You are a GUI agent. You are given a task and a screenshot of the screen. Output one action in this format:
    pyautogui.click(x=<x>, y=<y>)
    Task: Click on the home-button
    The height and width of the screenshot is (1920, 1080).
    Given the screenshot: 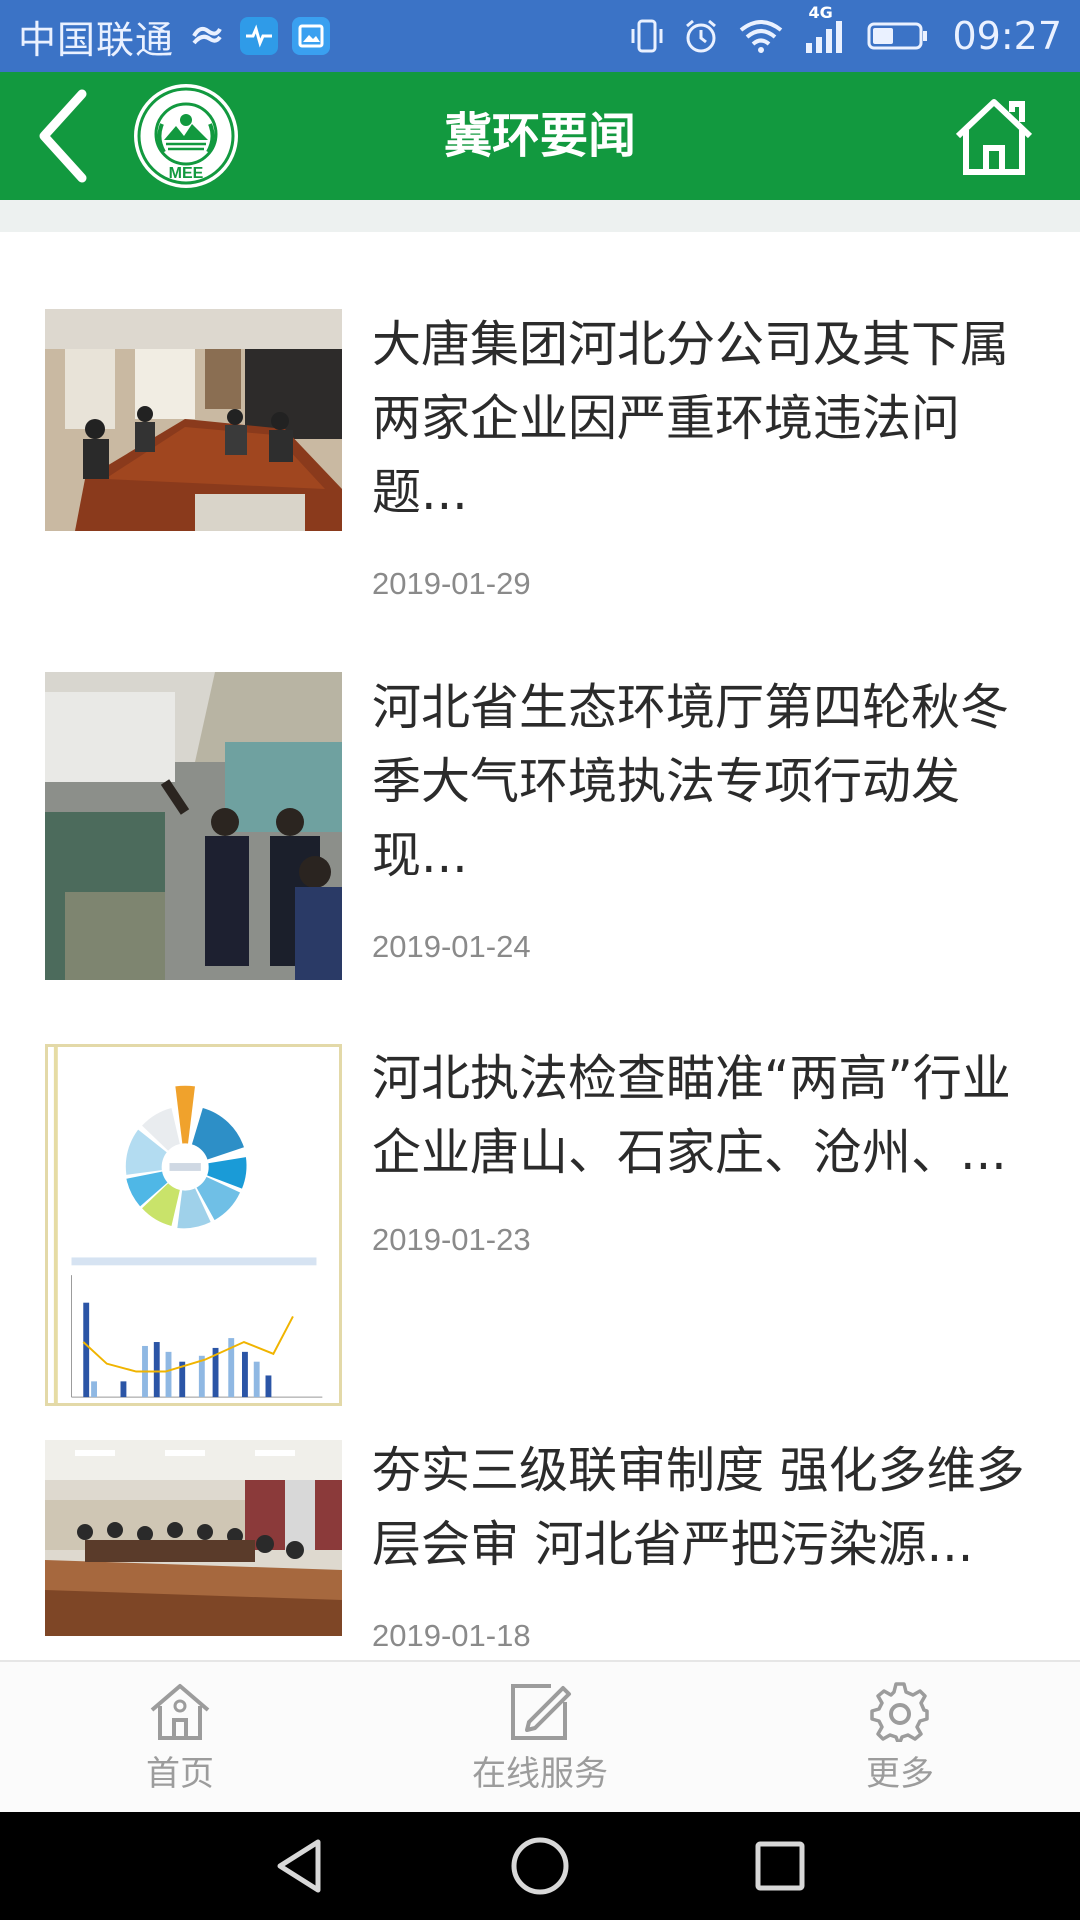 What is the action you would take?
    pyautogui.click(x=994, y=136)
    